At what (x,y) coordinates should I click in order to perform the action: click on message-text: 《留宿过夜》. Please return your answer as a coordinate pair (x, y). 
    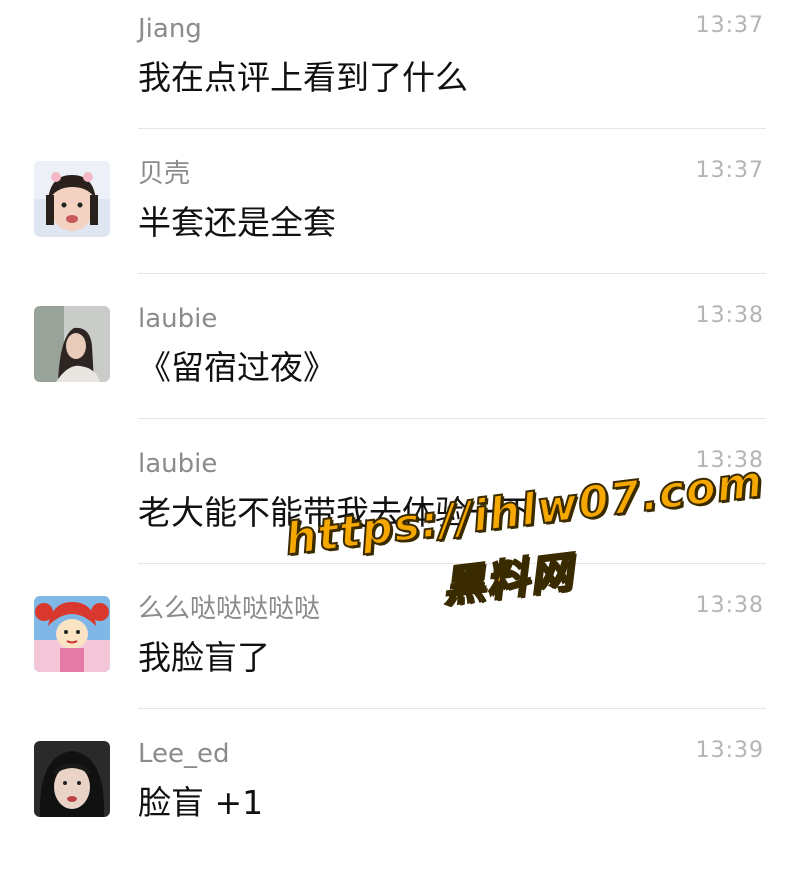
    Looking at the image, I should click on (237, 367).